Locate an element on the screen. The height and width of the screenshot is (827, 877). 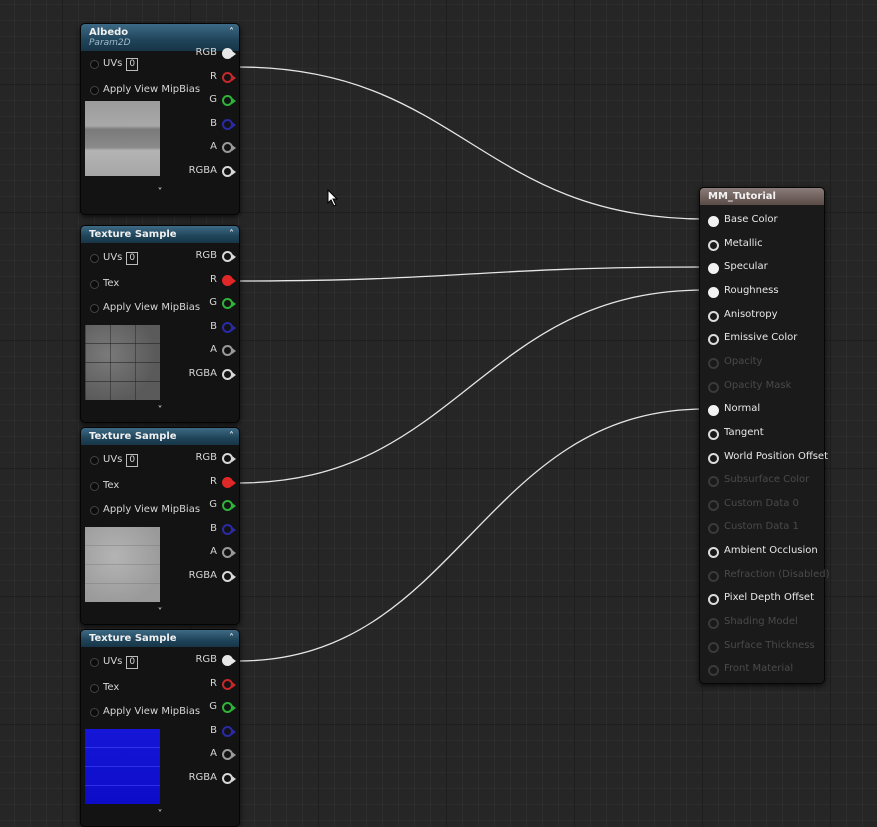
material-input-row: Emissive Color is located at coordinates (762, 338).